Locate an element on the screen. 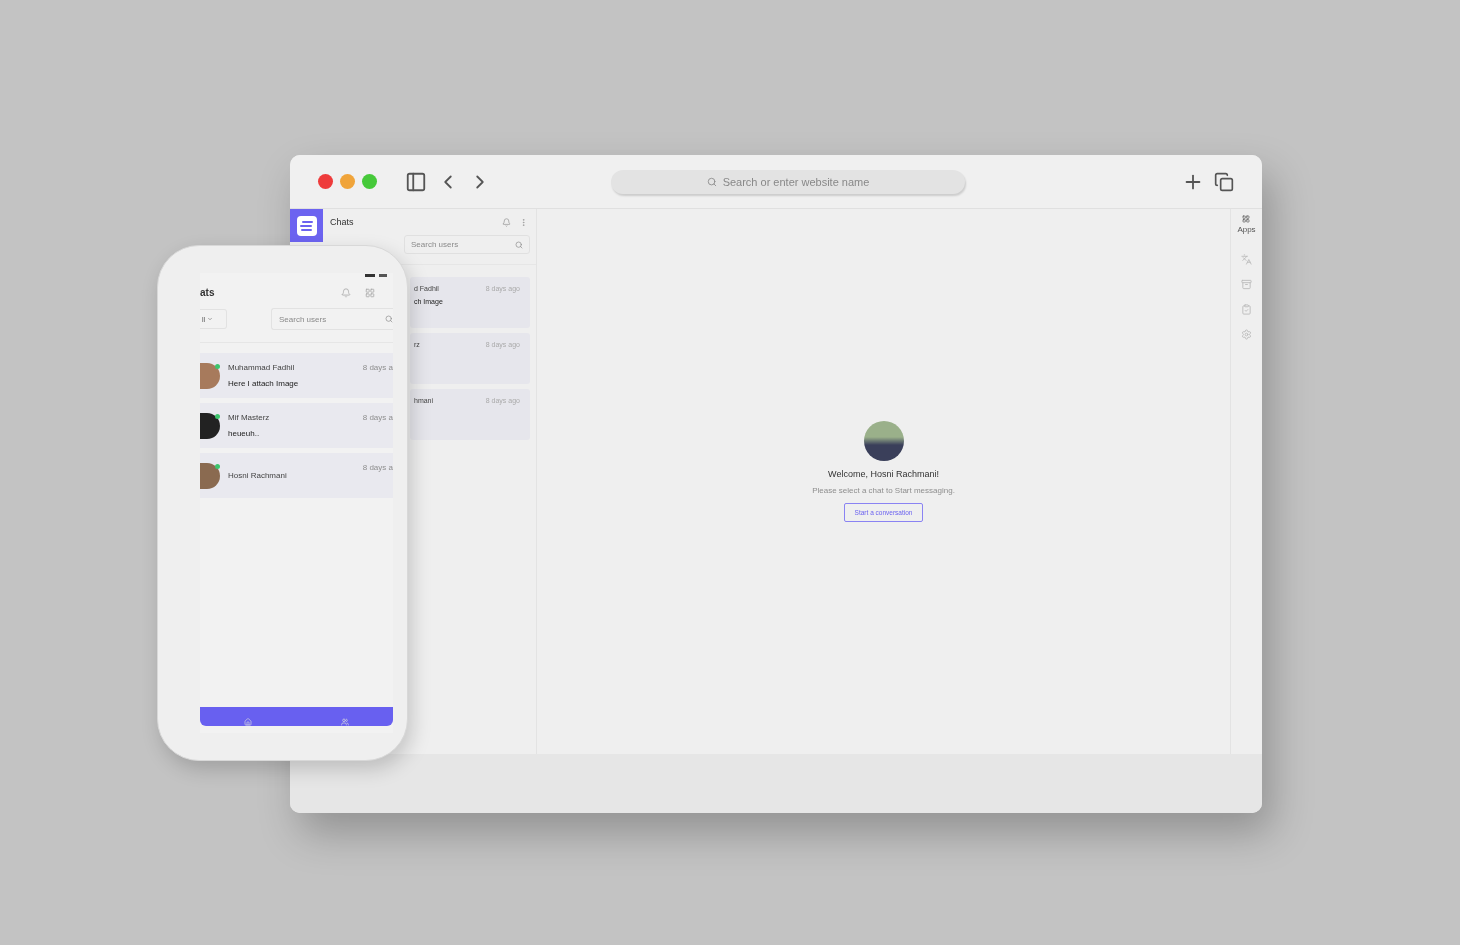 This screenshot has height=945, width=1460. welcome-title: Welcome, Hosni Rachmani! is located at coordinates (883, 474).